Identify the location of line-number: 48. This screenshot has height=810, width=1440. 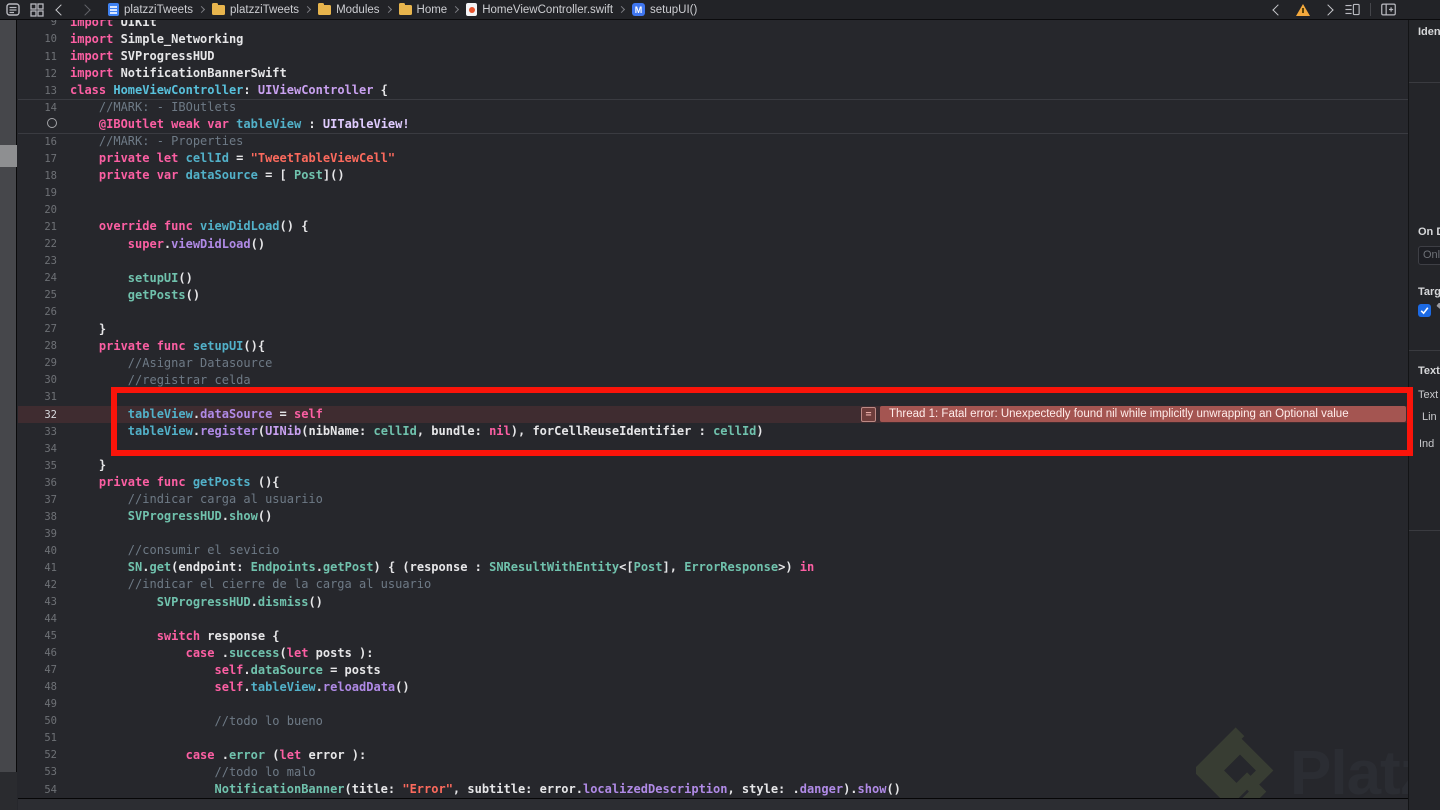
(37, 687).